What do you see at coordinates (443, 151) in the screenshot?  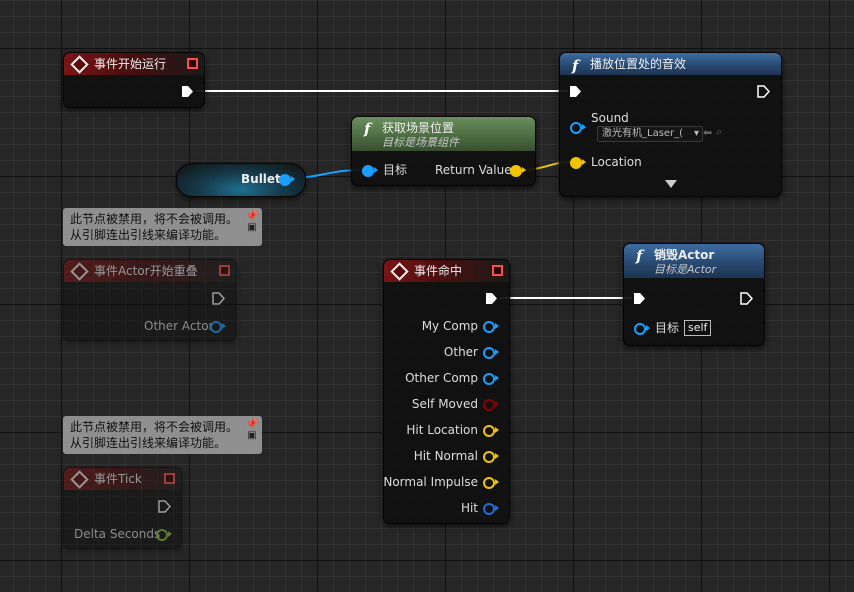 I see `node-get-world-location: f 获取场景位置 目标是场景组件 目标 Return Value` at bounding box center [443, 151].